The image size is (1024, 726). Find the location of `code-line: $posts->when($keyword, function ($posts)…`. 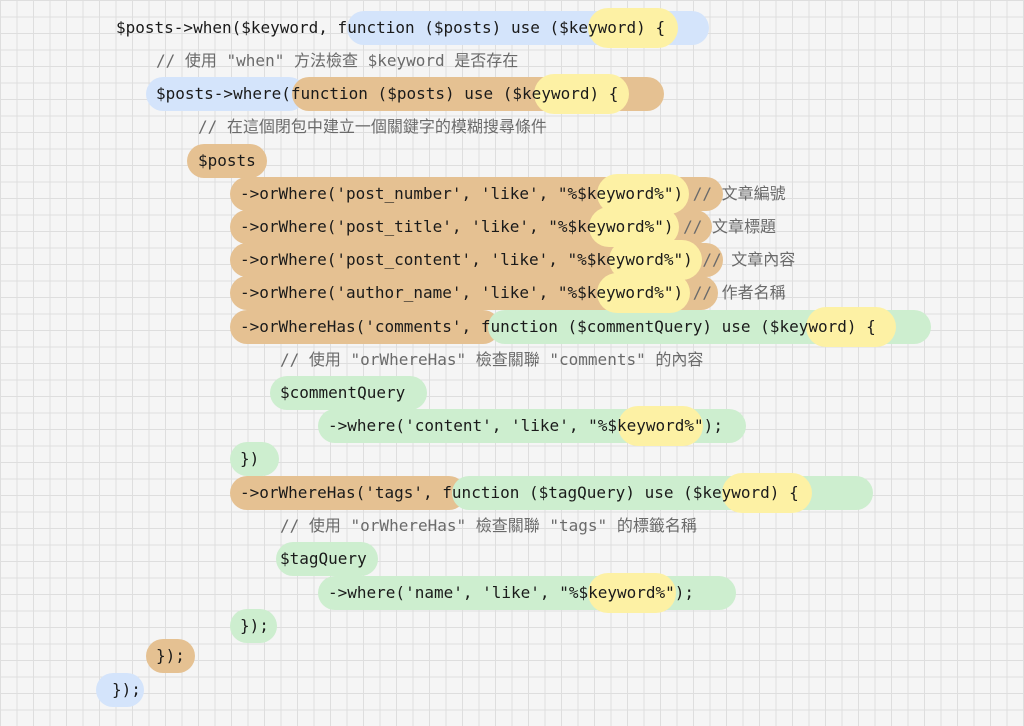

code-line: $posts->when($keyword, function ($posts)… is located at coordinates (391, 27).